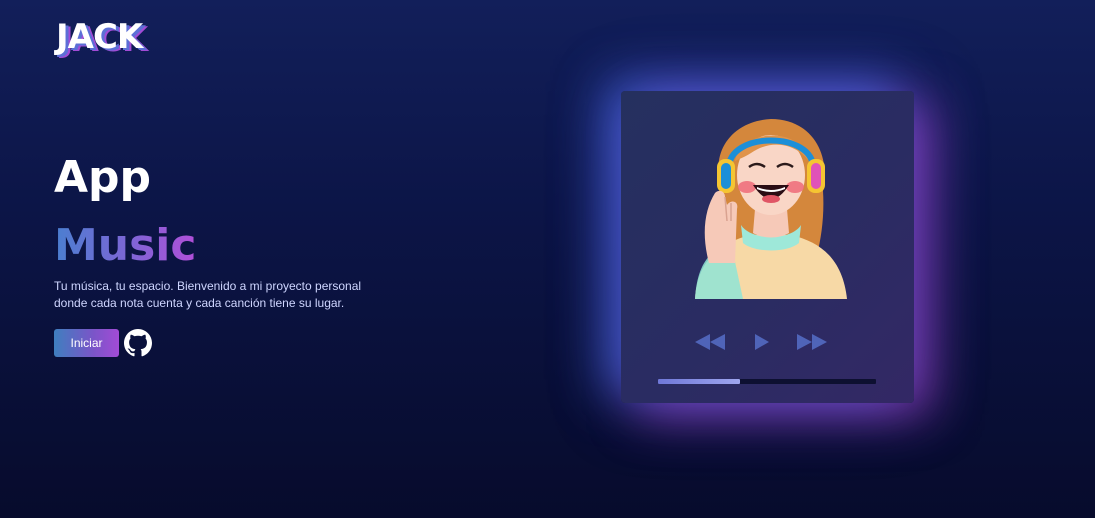 This screenshot has height=518, width=1095. I want to click on github-link, so click(138, 343).